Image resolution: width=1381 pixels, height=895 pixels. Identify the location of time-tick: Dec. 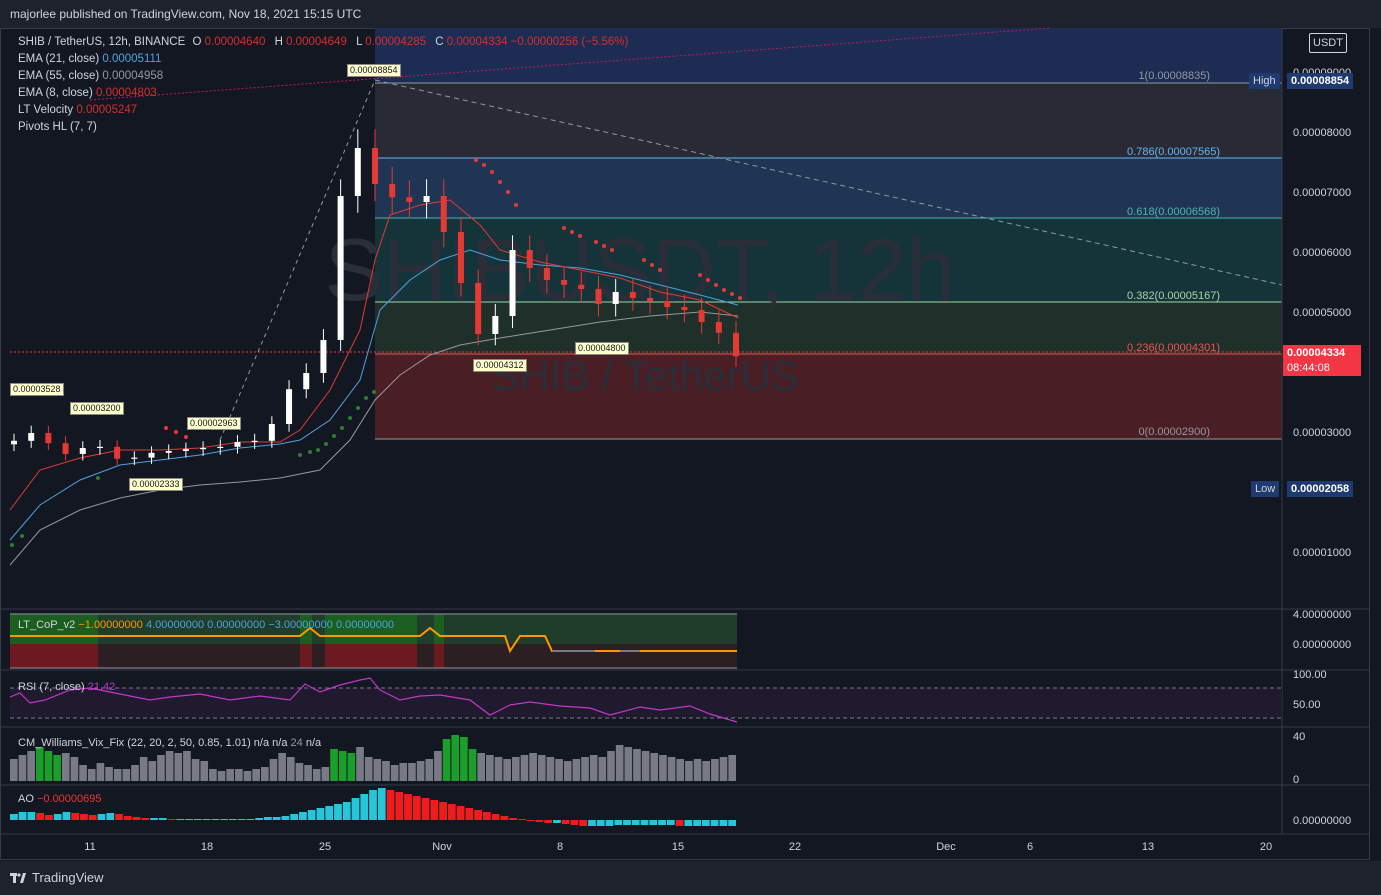
(946, 847).